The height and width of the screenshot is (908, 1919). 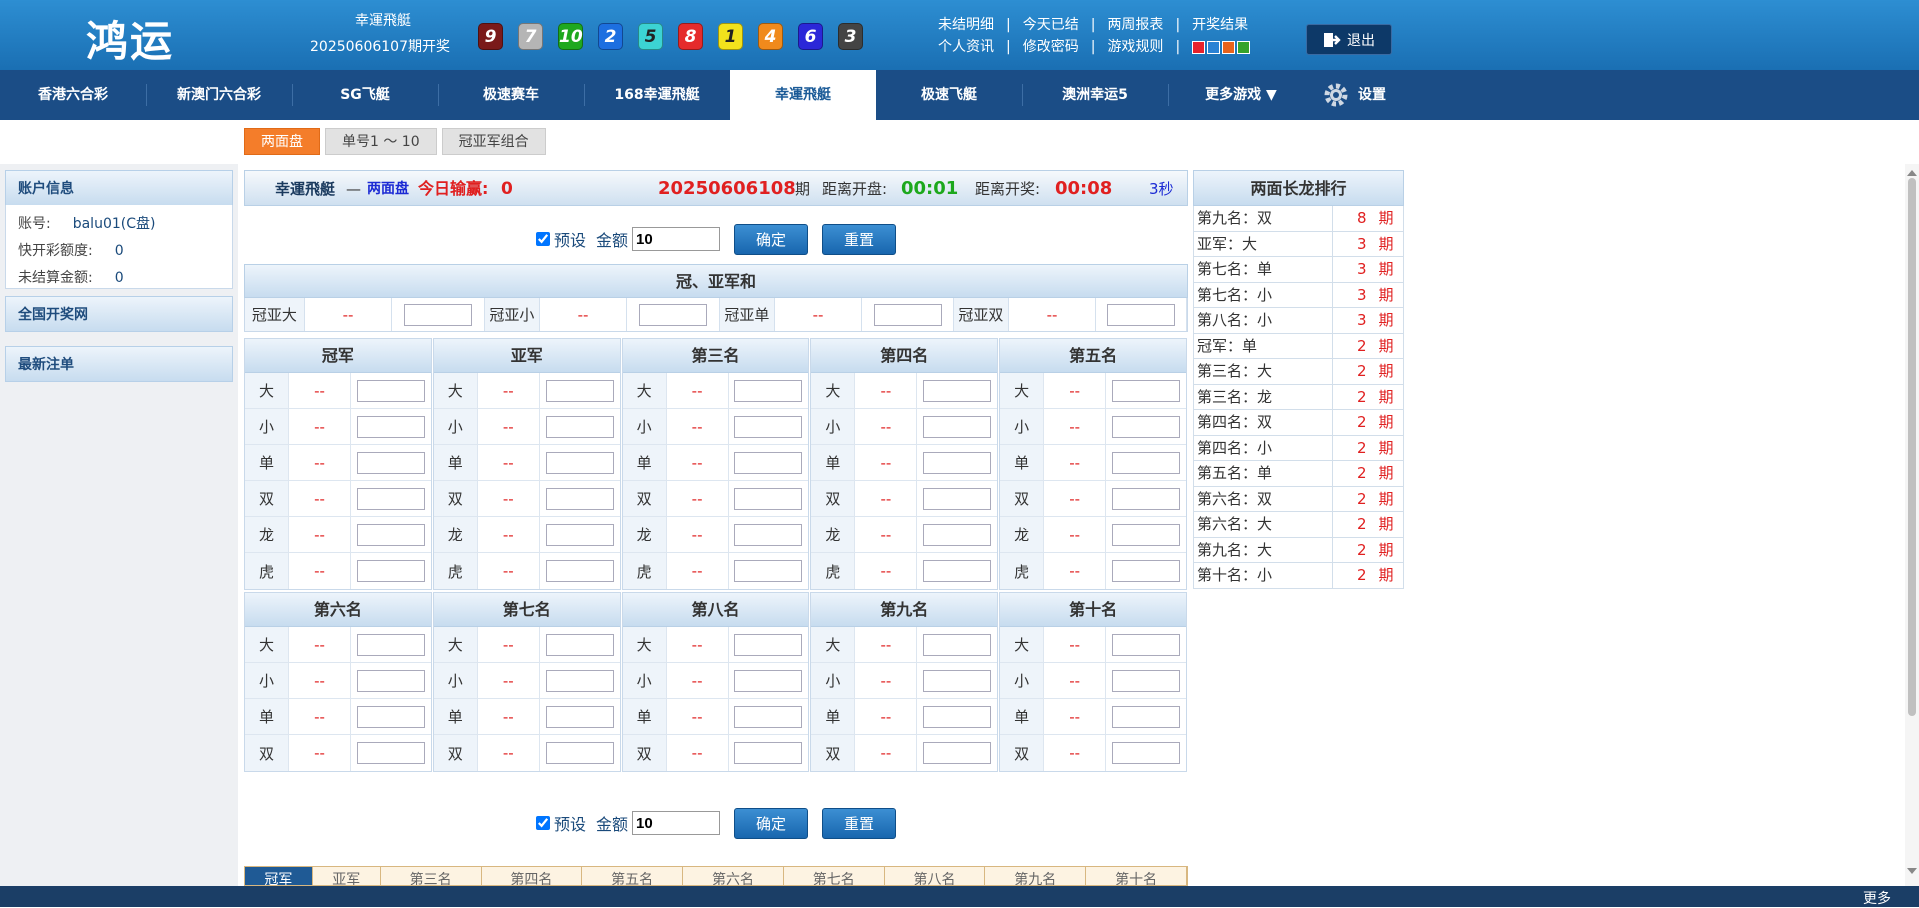 I want to click on scroll-thumb, so click(x=1912, y=447).